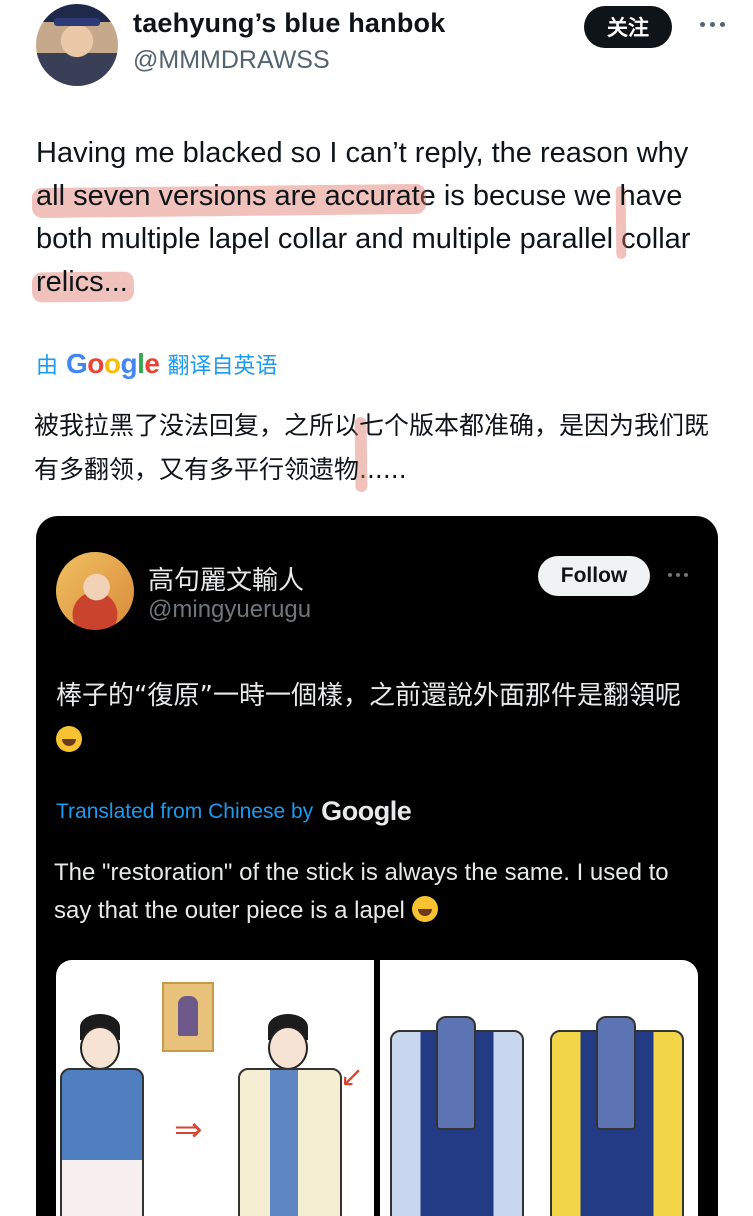 The image size is (753, 1216). What do you see at coordinates (376, 718) in the screenshot?
I see `quote-text: 棒子的“復原”一時一個樣，之前還說外面那件是翻領呢` at bounding box center [376, 718].